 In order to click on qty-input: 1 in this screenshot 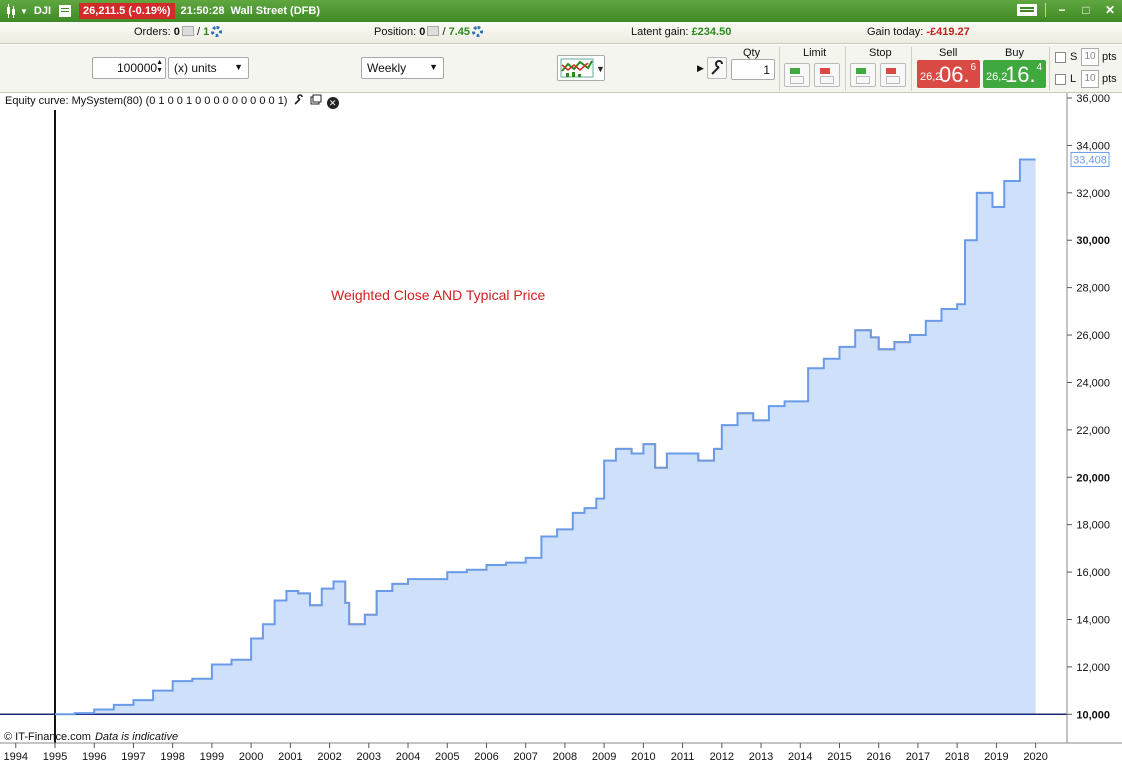, I will do `click(753, 69)`.